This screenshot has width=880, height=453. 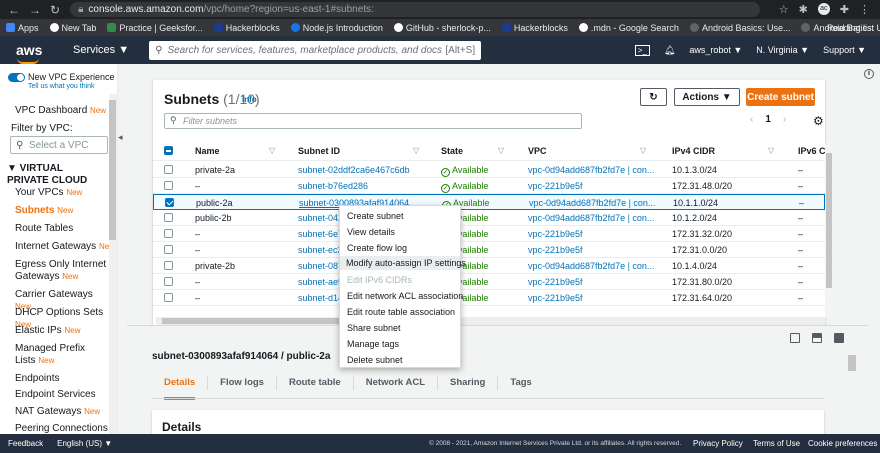 I want to click on star-icon: ☆, so click(x=784, y=9).